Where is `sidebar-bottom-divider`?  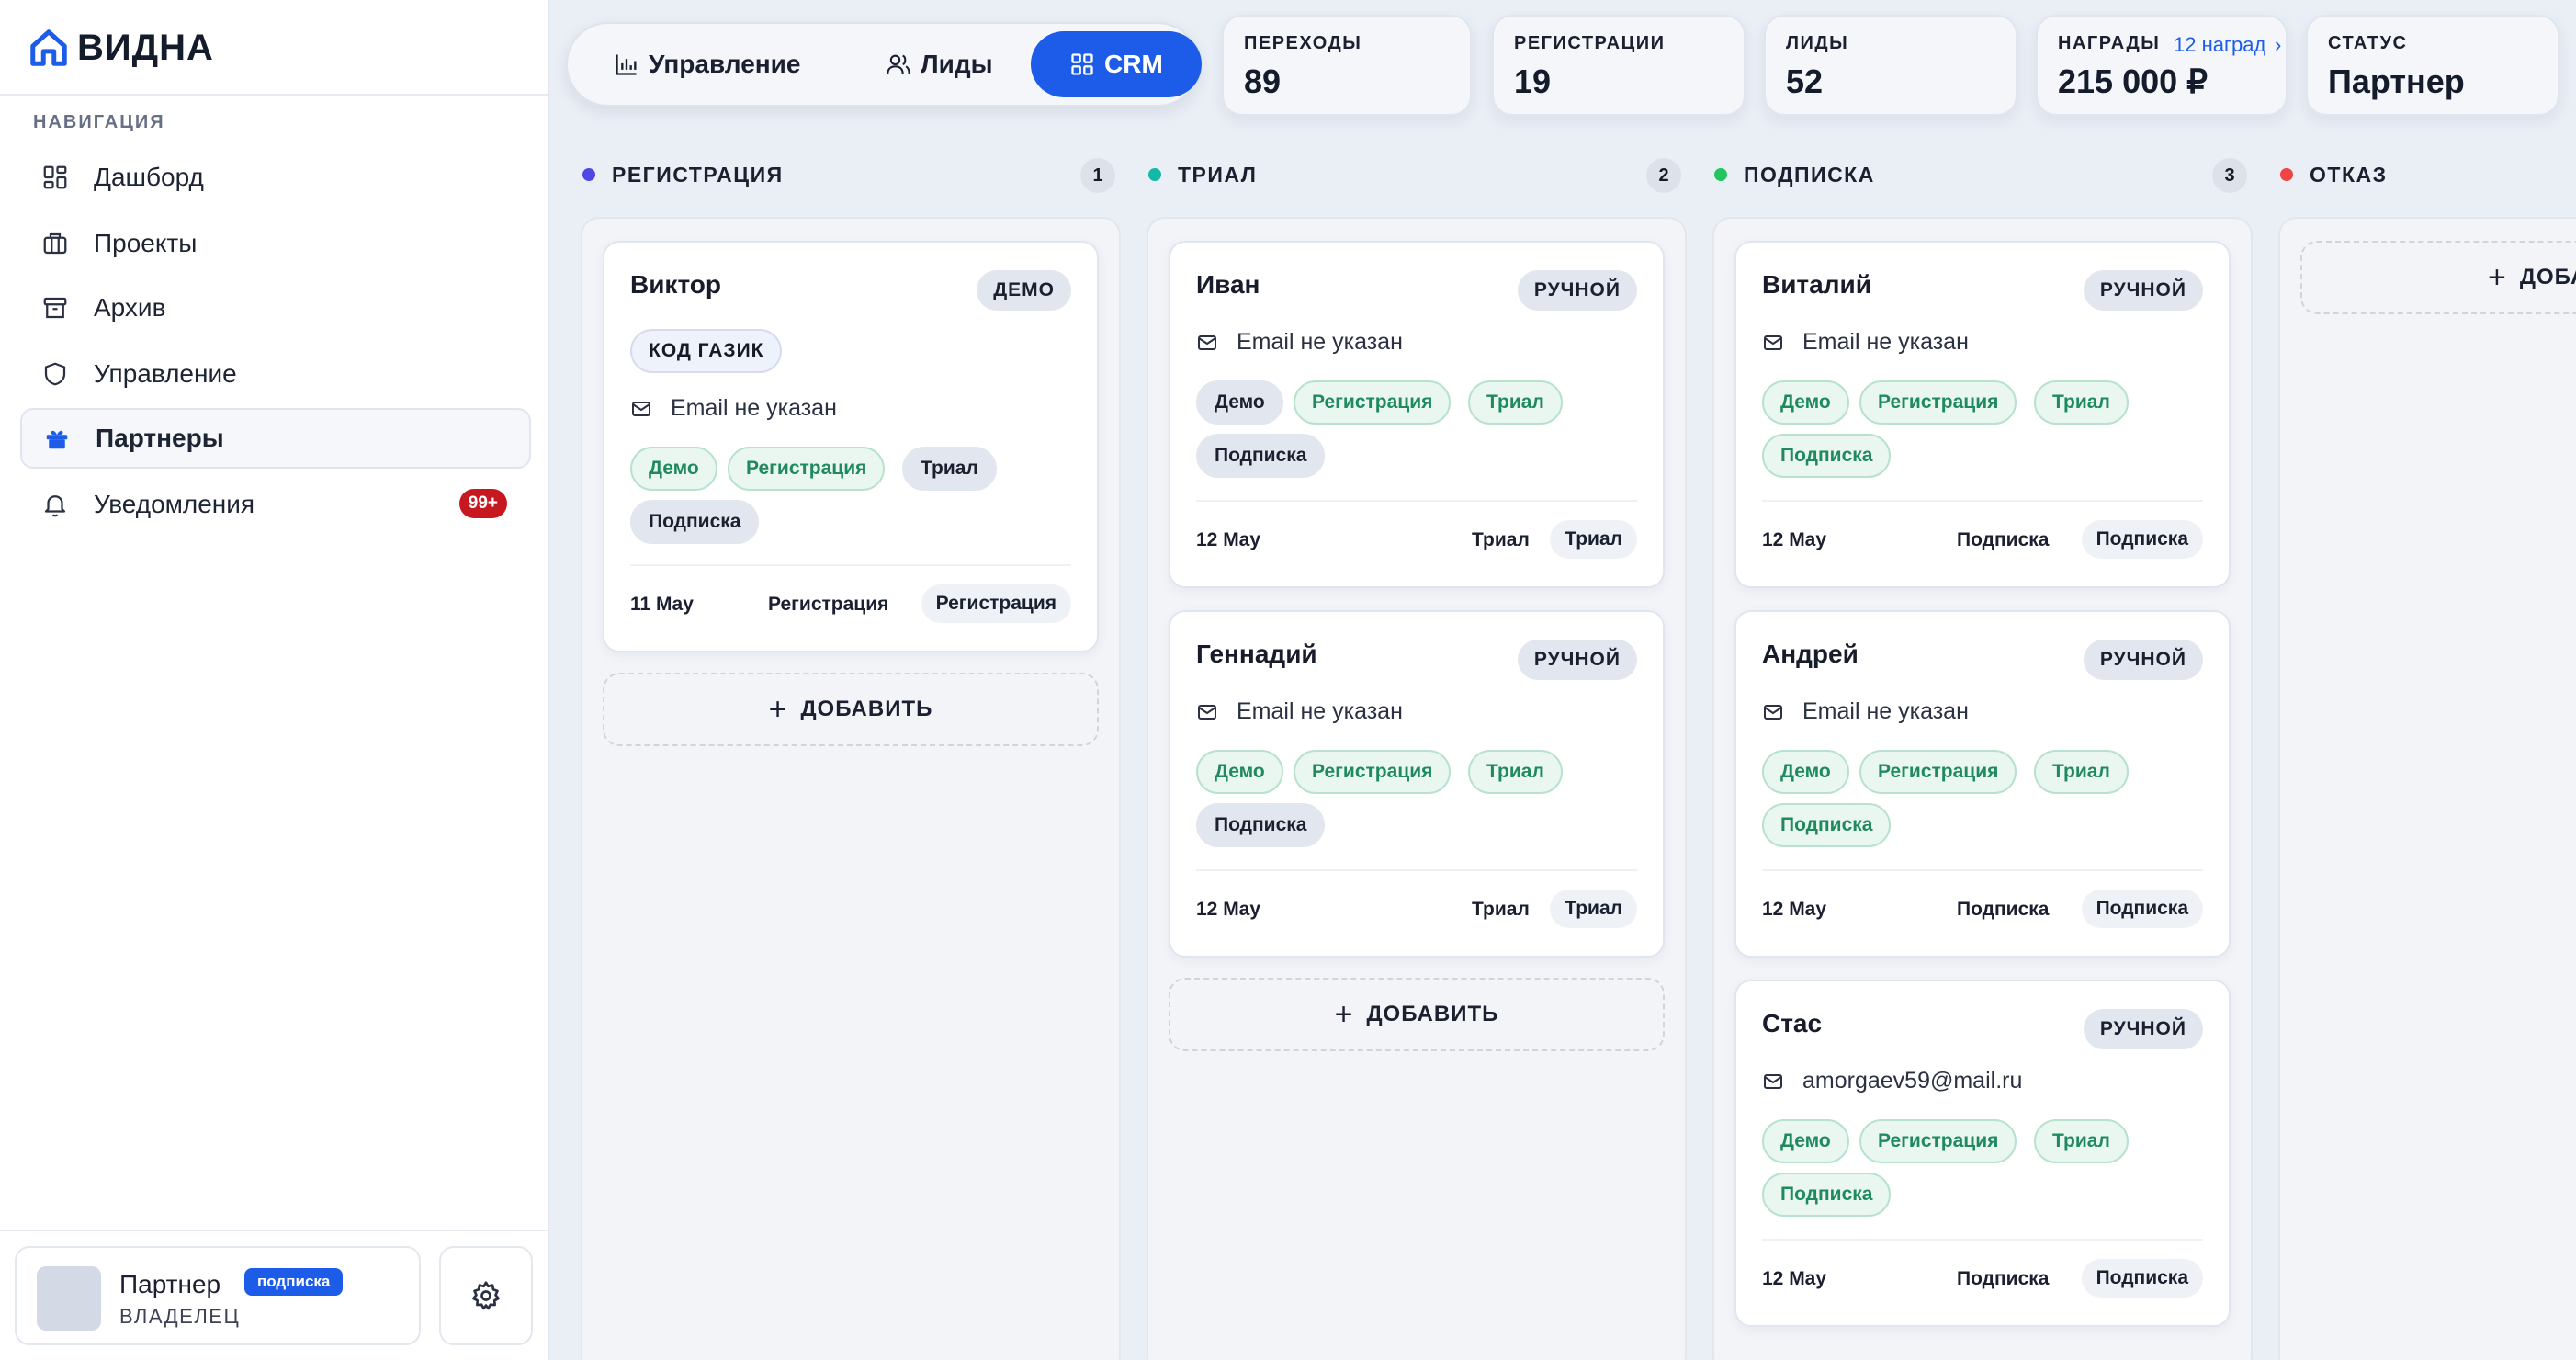
sidebar-bottom-divider is located at coordinates (274, 1230).